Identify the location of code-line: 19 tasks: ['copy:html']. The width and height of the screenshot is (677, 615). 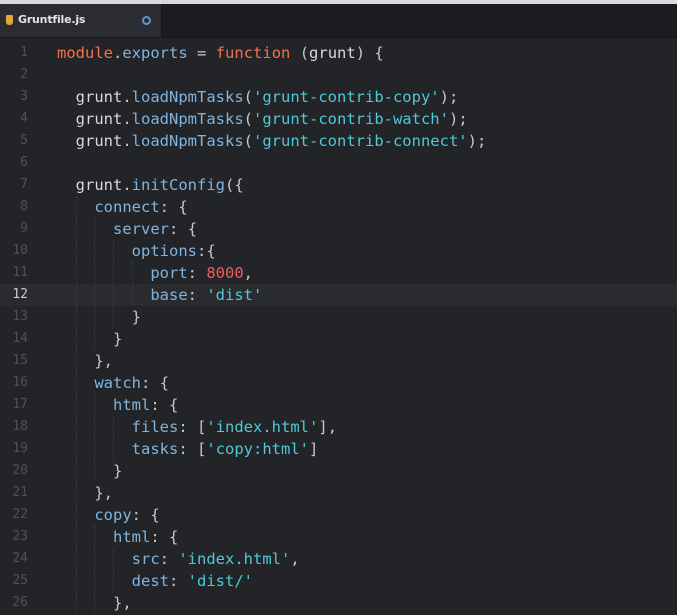
(338, 449).